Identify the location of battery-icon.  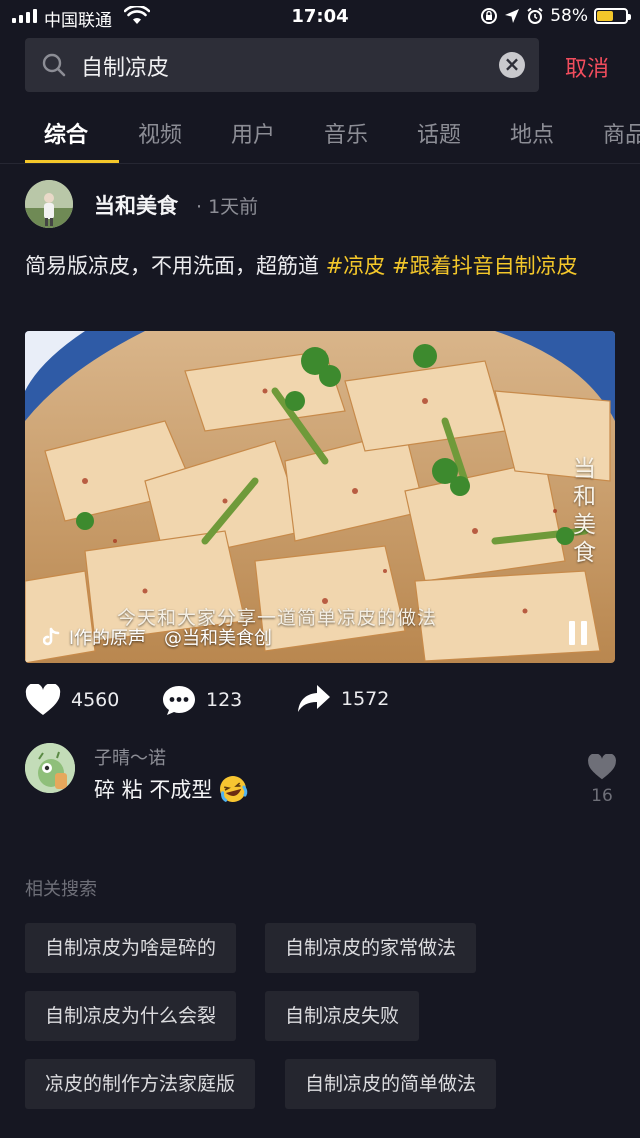
(612, 16).